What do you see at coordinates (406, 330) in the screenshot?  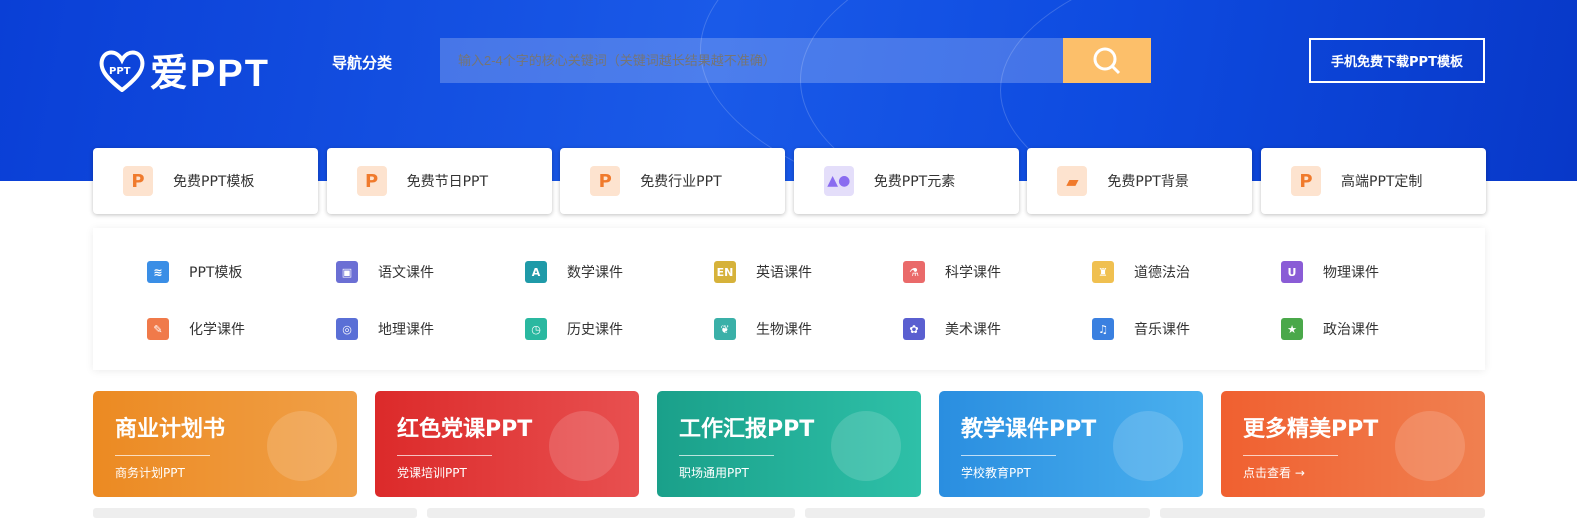 I see `subject-label: 地理课件` at bounding box center [406, 330].